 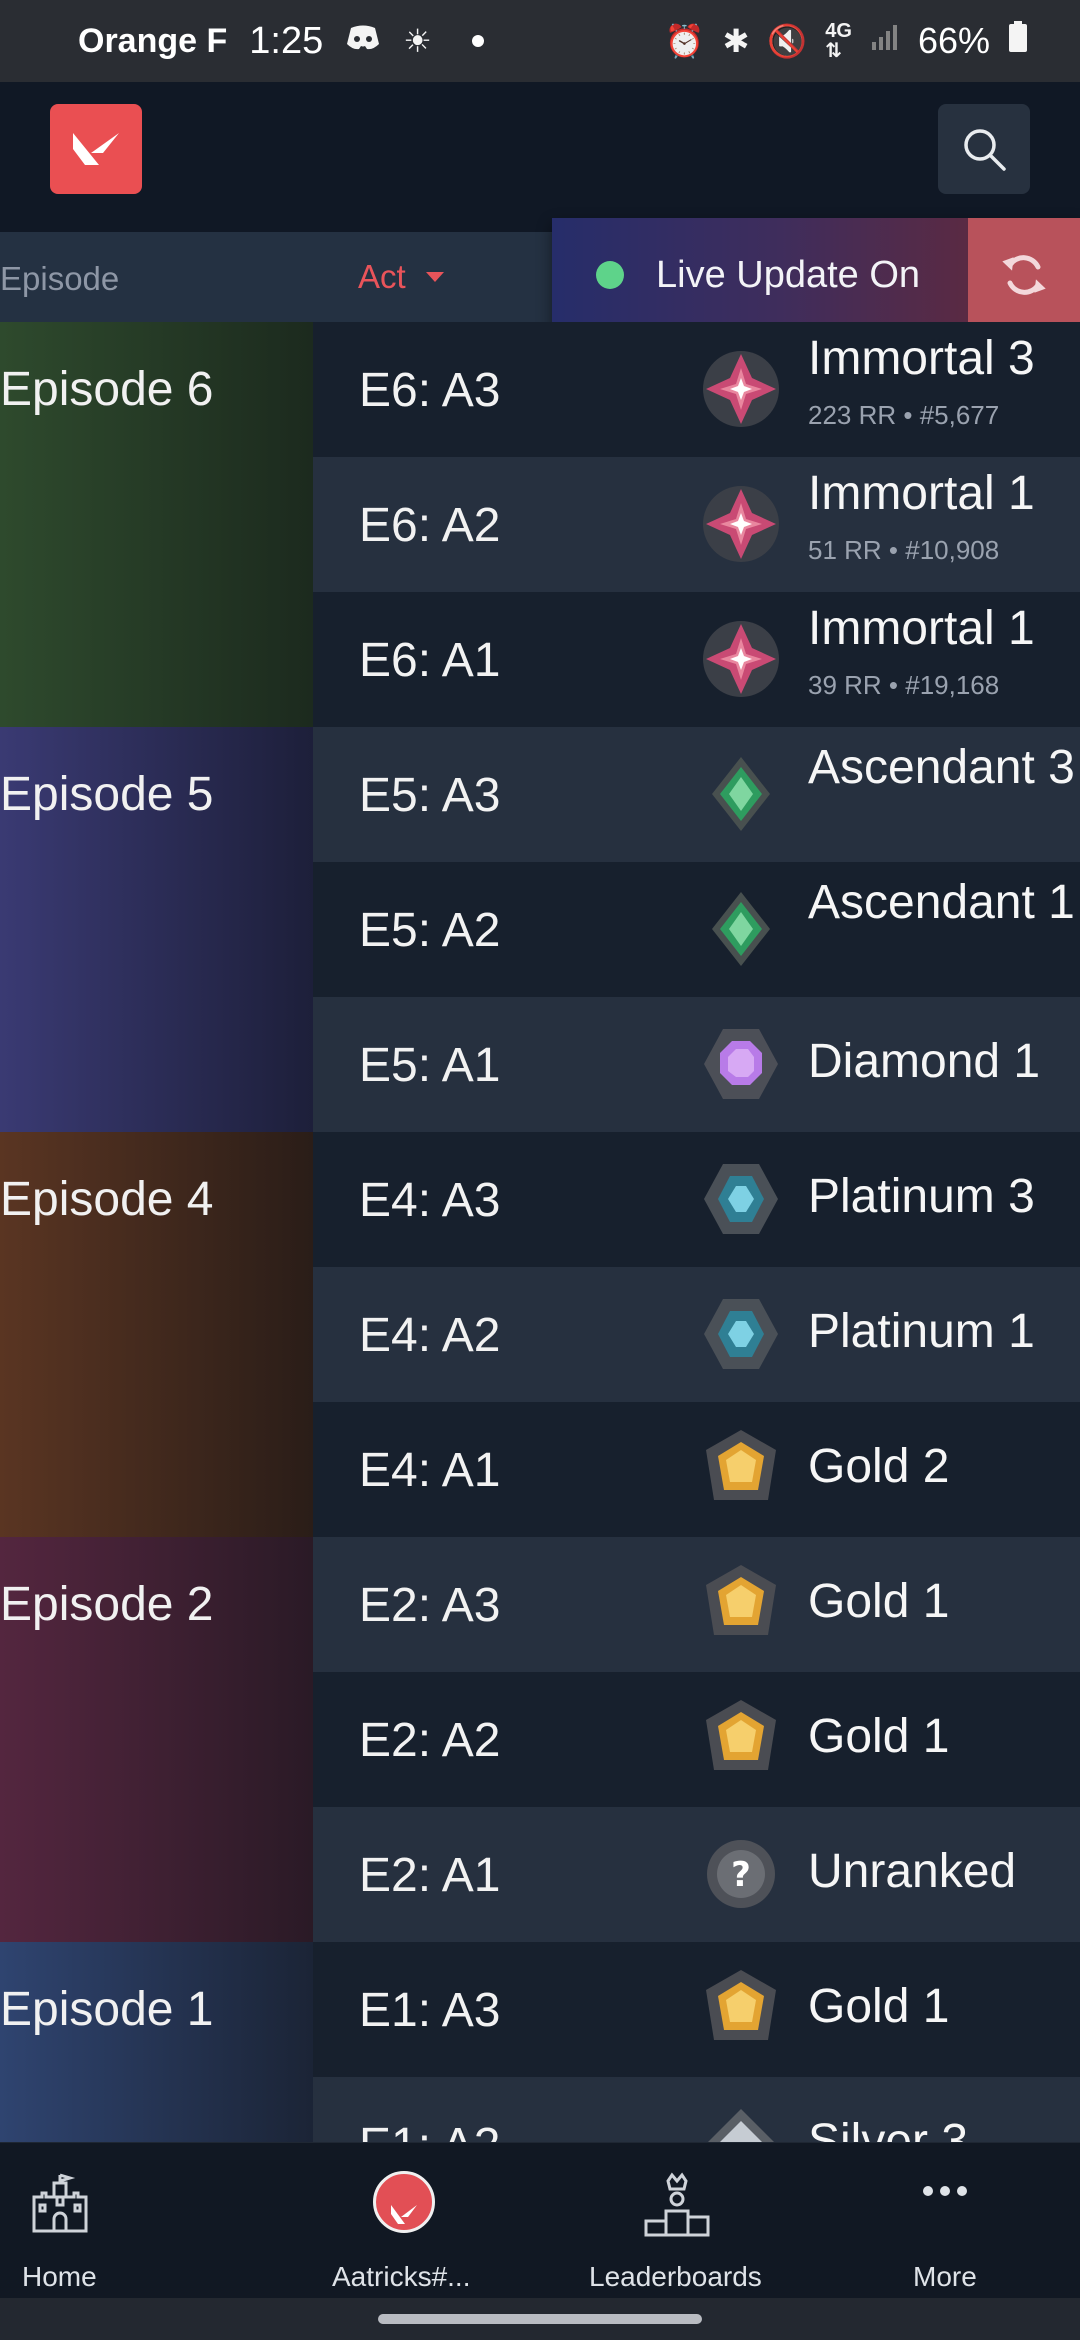 I want to click on table-row: E4: A1 Gold 2, so click(x=540, y=1469).